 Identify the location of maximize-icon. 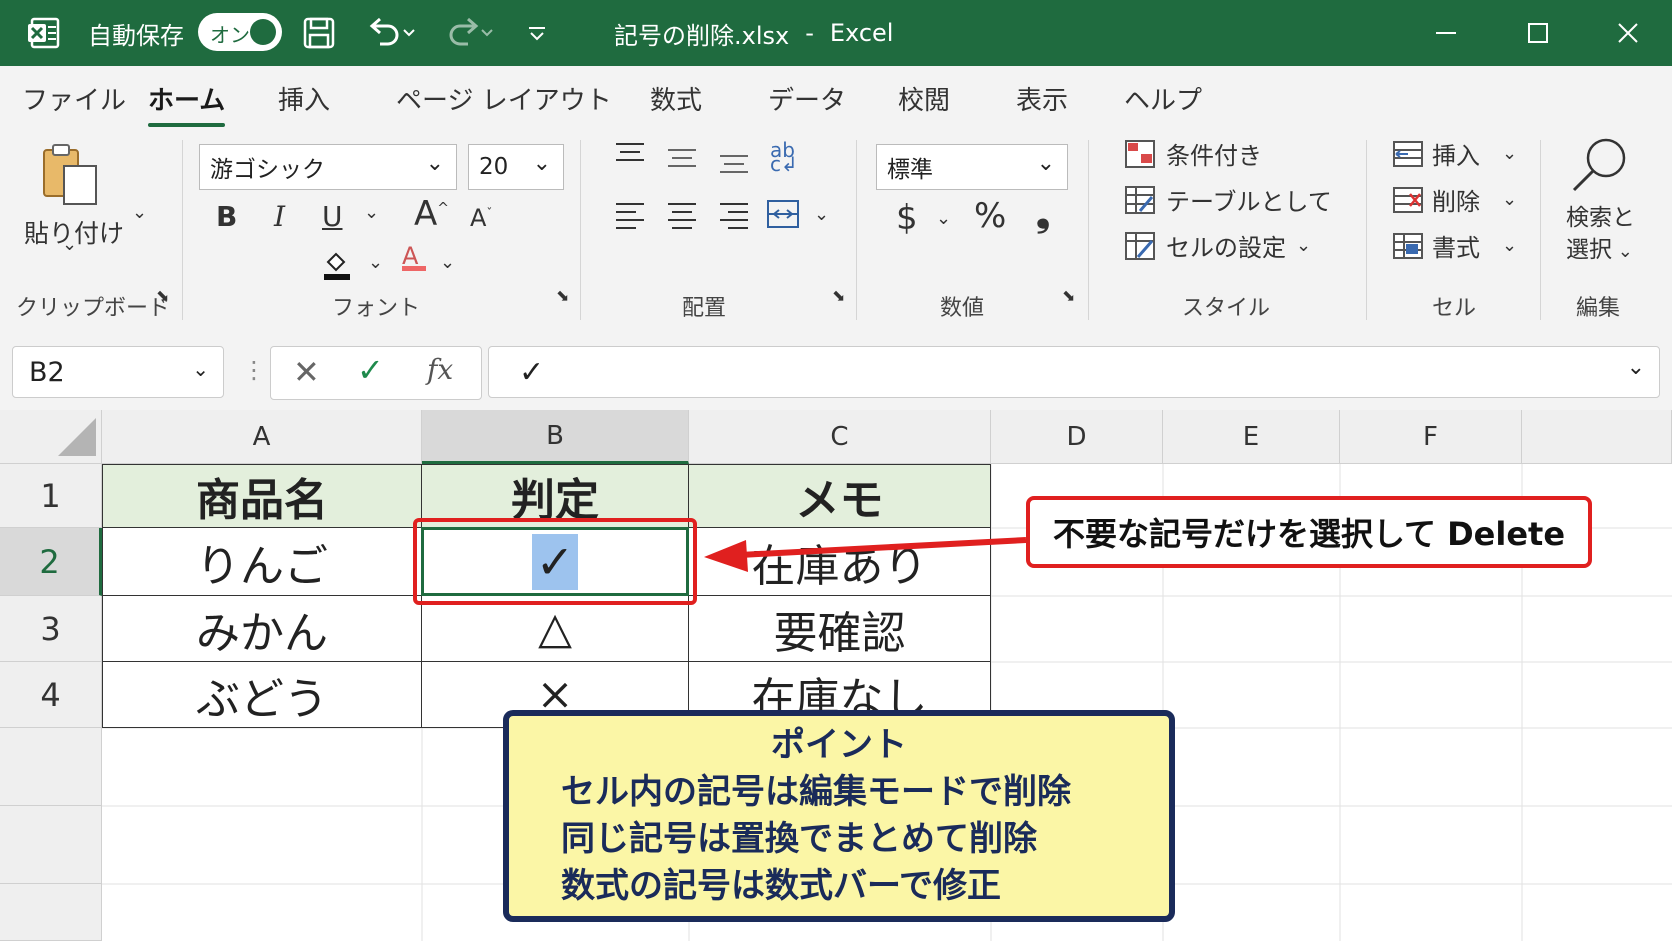
(1538, 33).